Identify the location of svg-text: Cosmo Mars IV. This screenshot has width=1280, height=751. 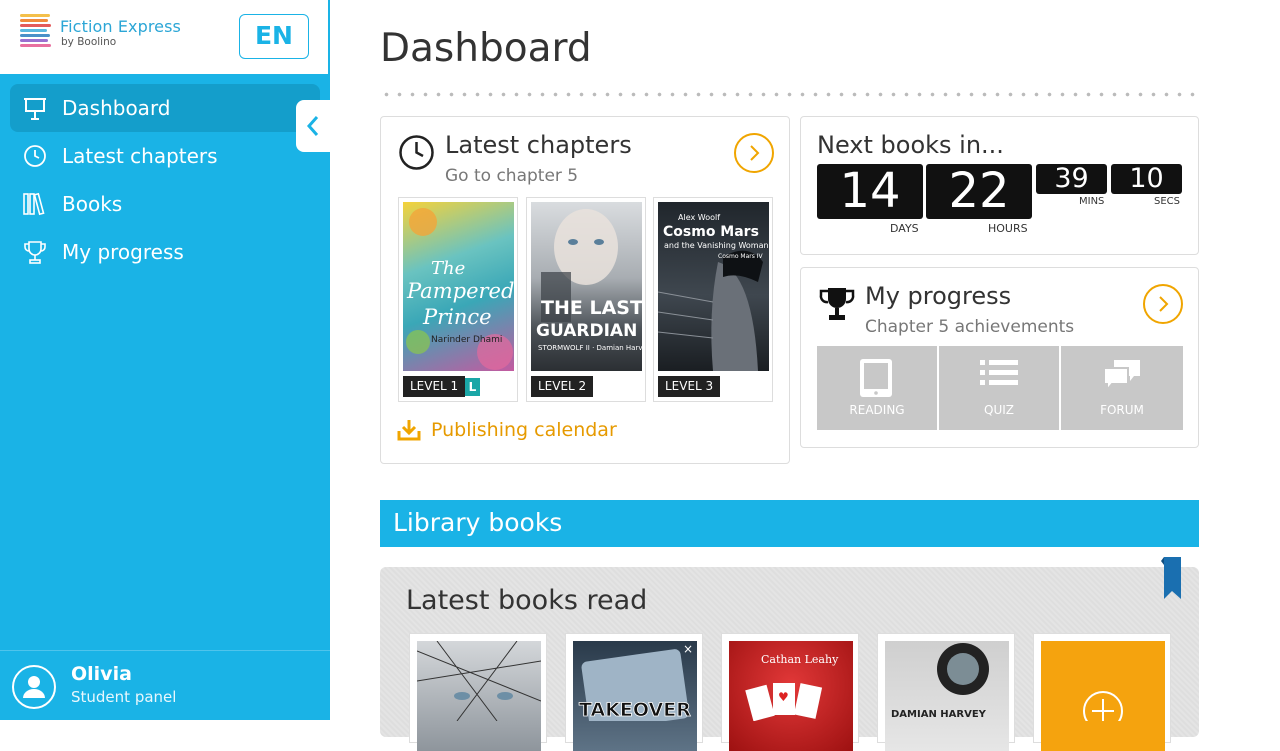
(741, 256).